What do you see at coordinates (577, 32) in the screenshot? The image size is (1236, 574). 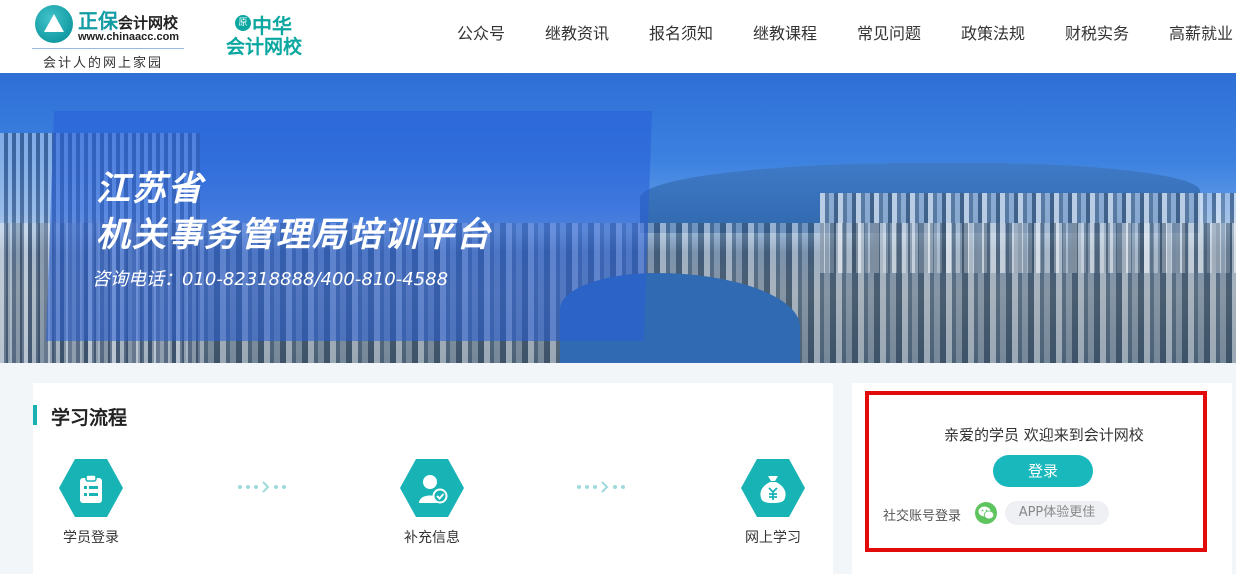 I see `nav-item-news: 继教资讯` at bounding box center [577, 32].